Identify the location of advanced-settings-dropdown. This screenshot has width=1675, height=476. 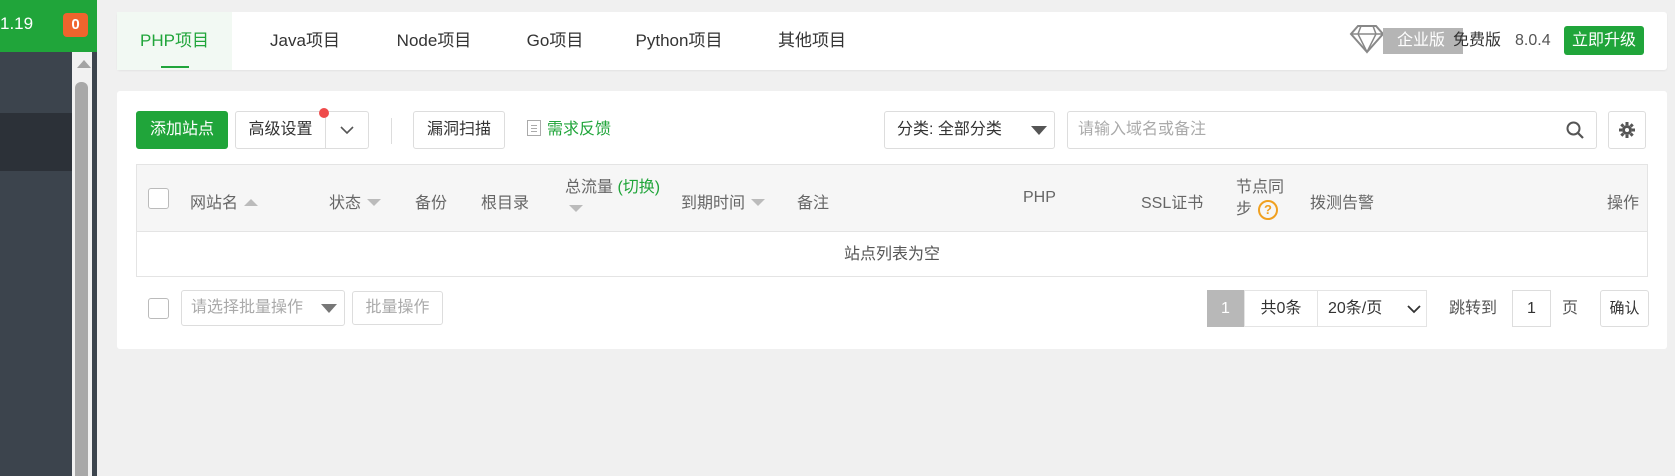
(347, 130).